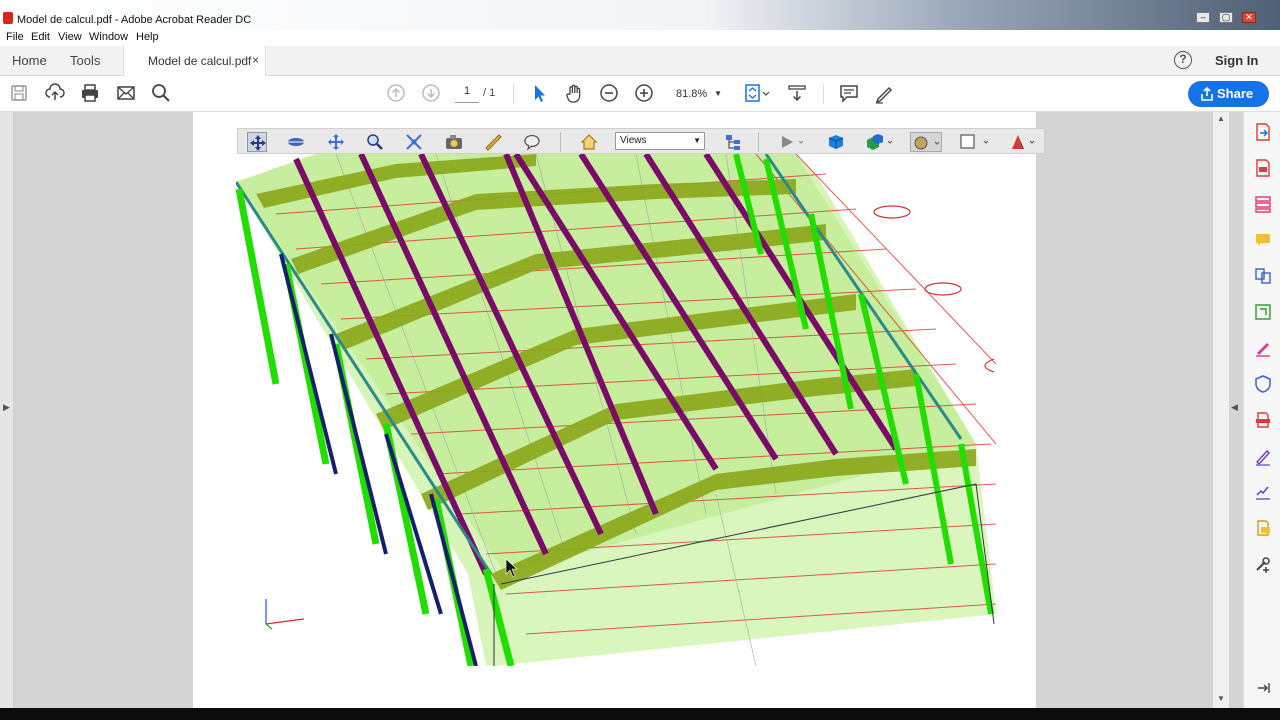 The width and height of the screenshot is (1280, 720). I want to click on acrobat-app-icon, so click(8, 18).